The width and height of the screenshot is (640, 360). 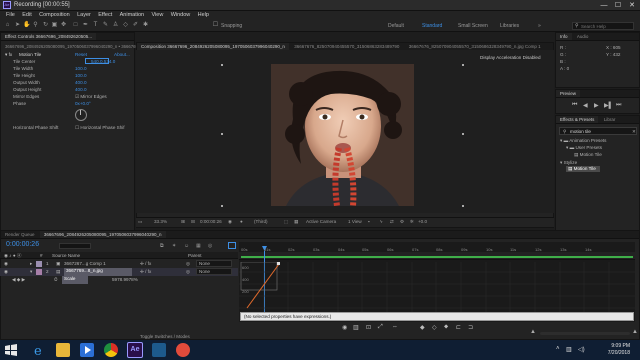 I want to click on graph-snap-icon: ⇔, so click(x=395, y=327).